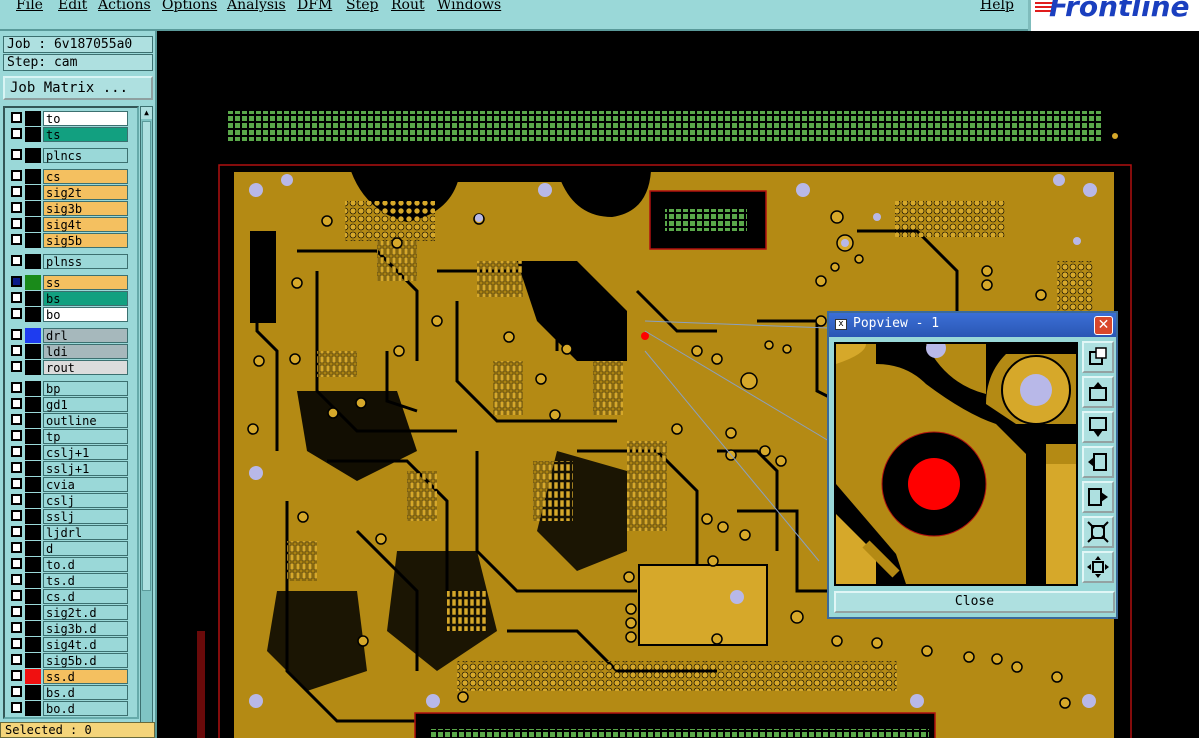  I want to click on layer-name: drl, so click(85, 335).